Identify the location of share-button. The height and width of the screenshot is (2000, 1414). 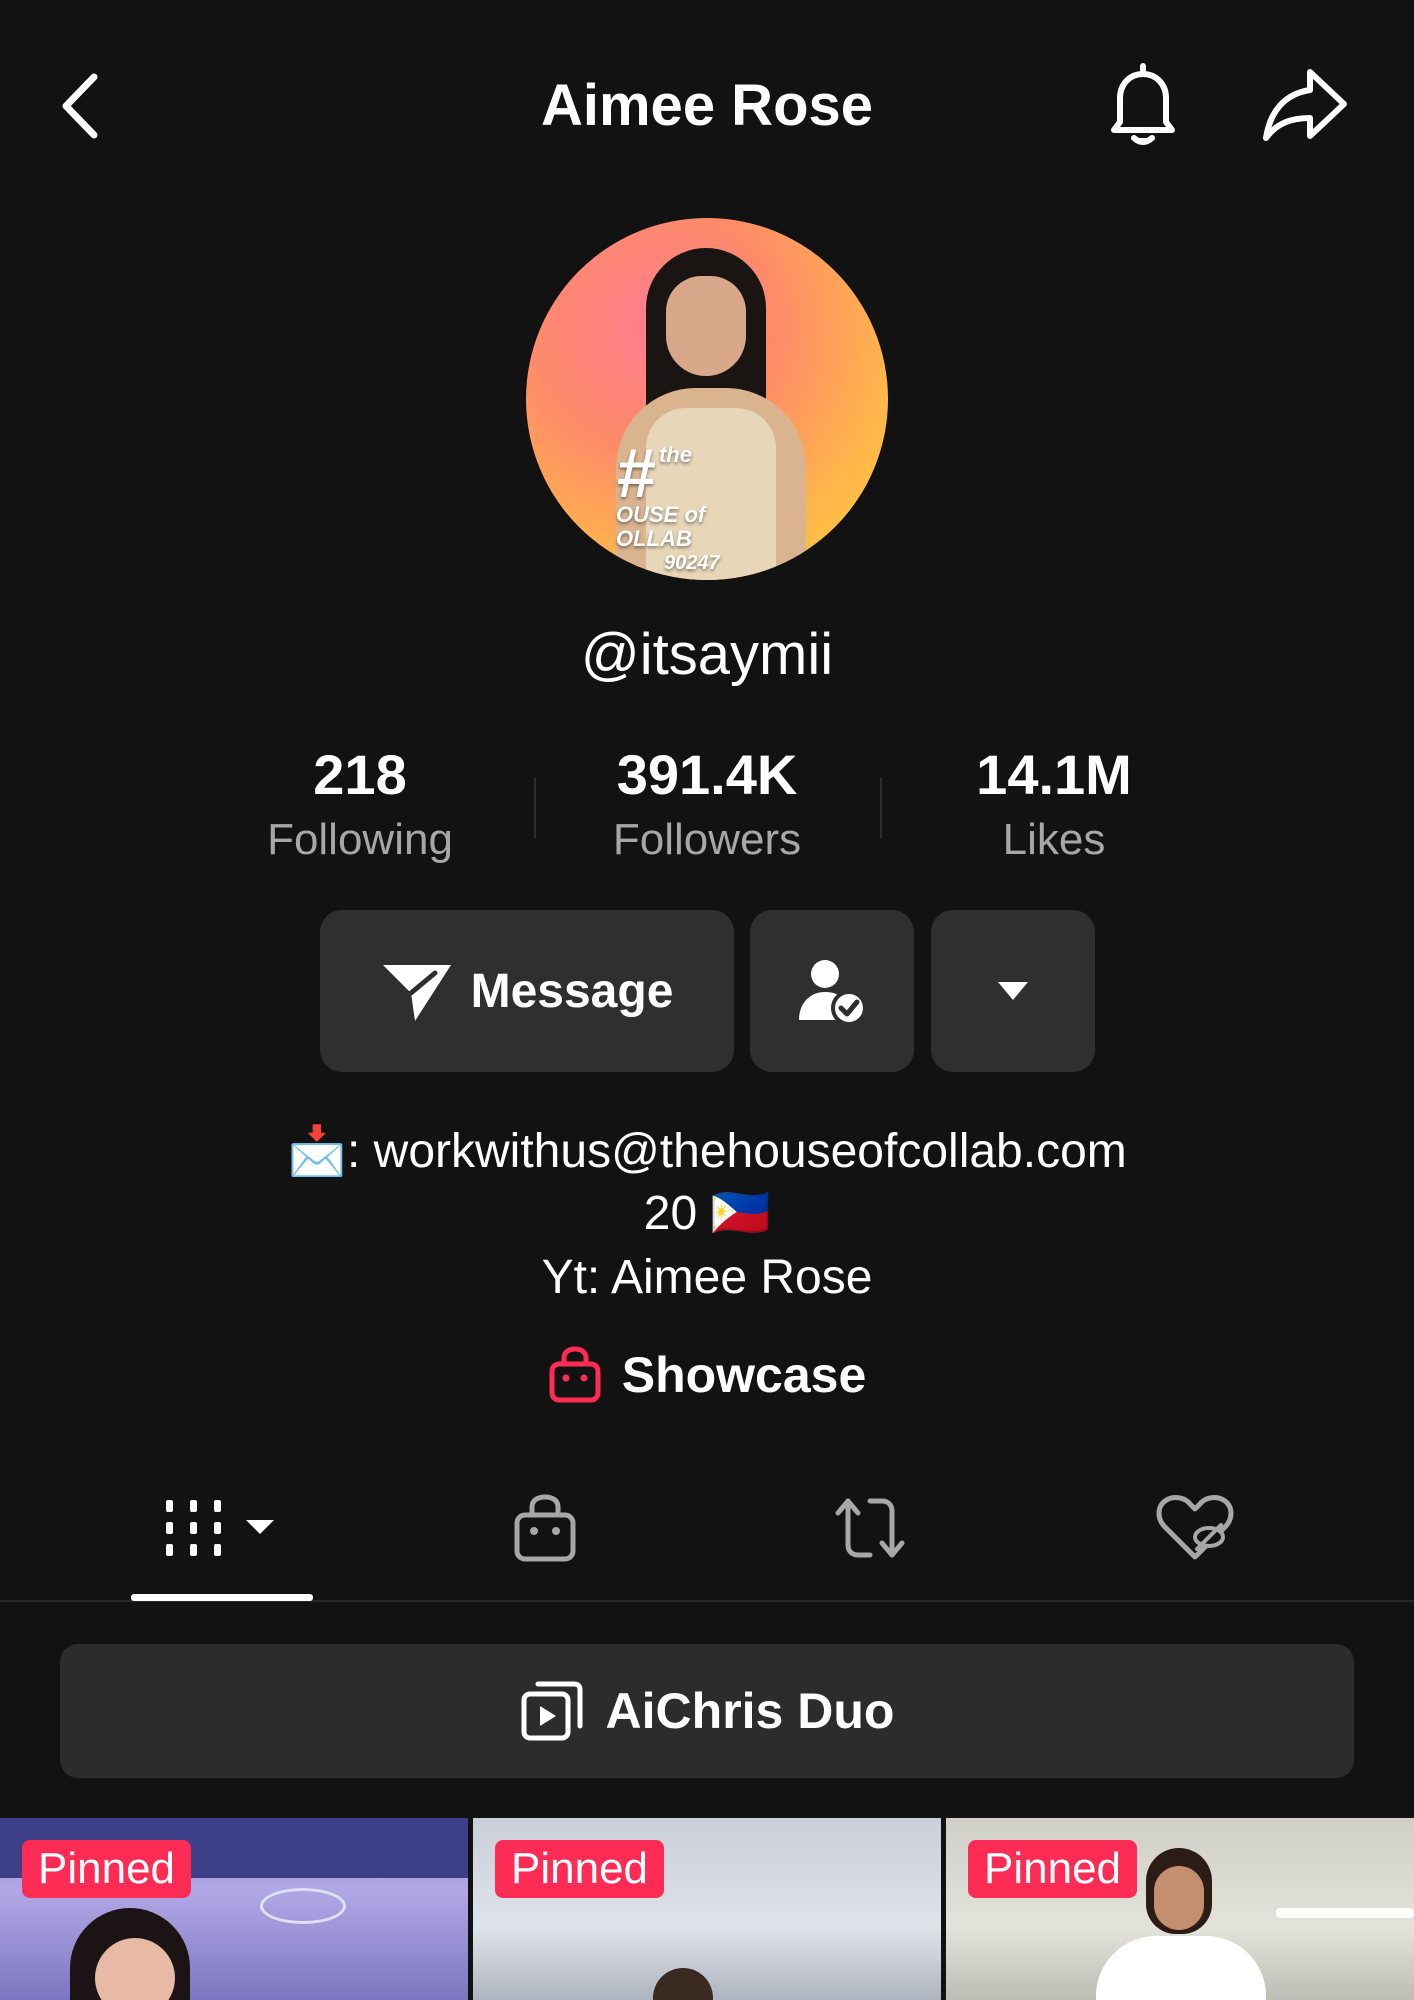
(1305, 105).